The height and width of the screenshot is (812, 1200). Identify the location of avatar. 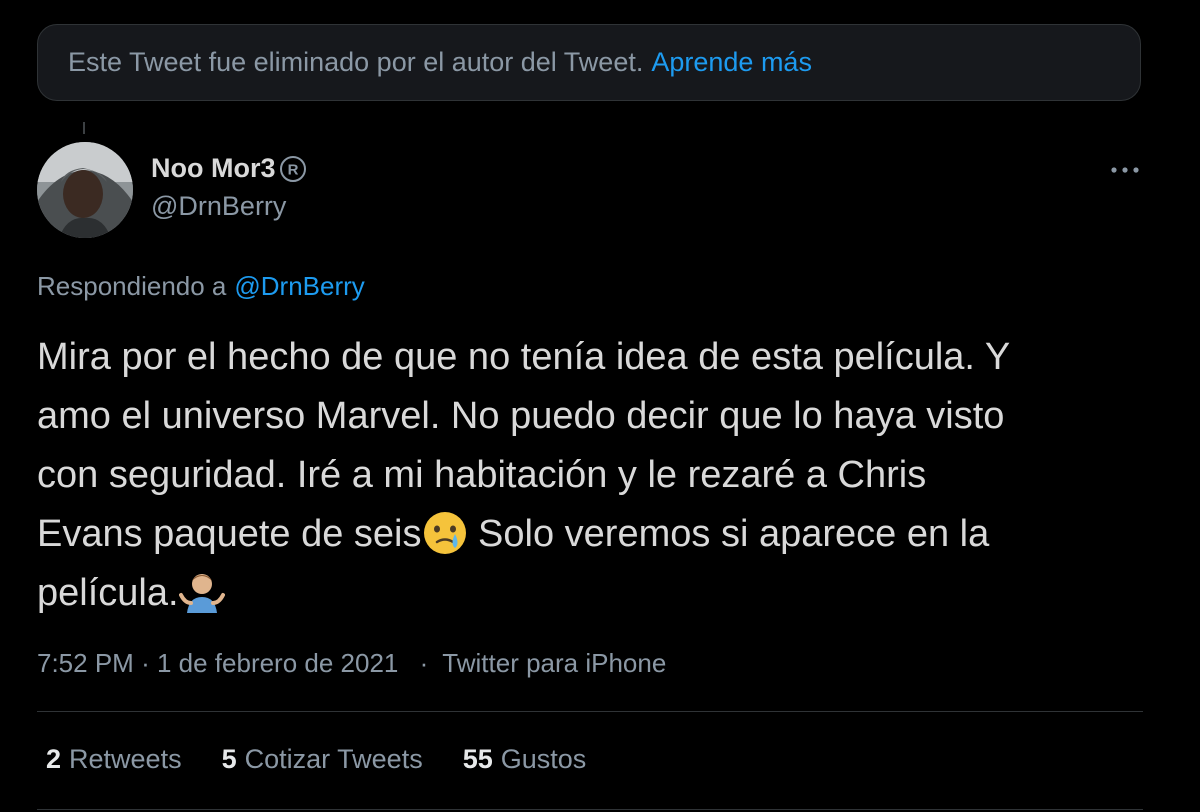
(85, 190).